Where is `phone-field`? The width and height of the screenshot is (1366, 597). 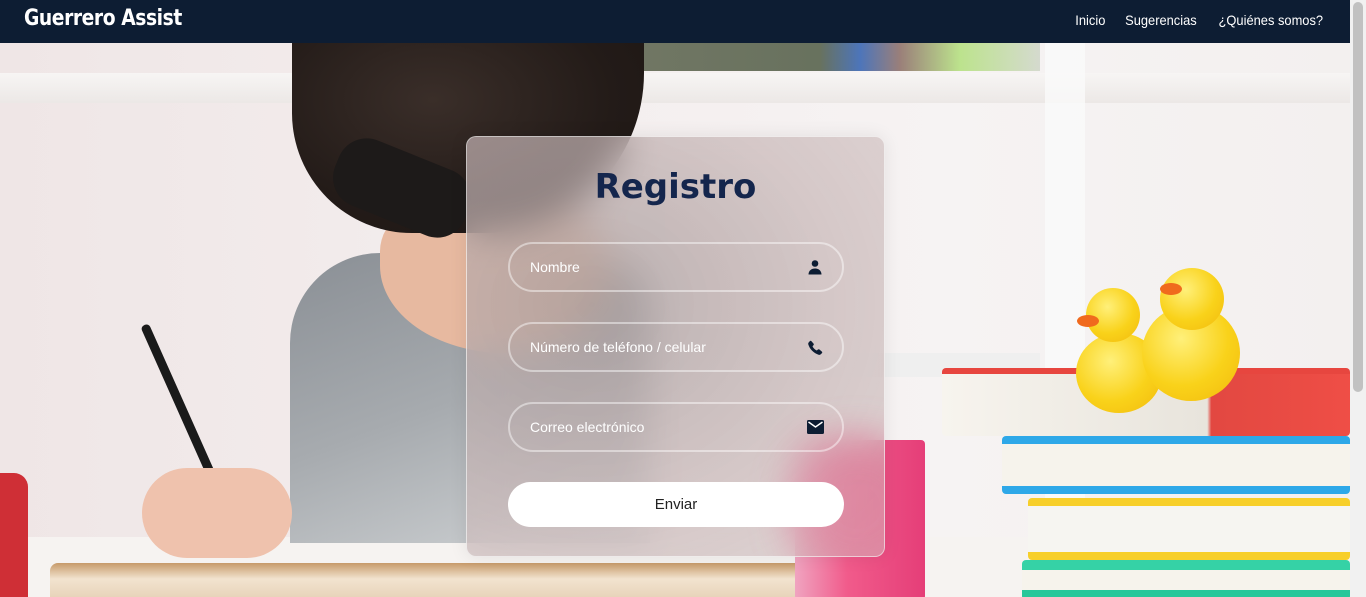
phone-field is located at coordinates (676, 347).